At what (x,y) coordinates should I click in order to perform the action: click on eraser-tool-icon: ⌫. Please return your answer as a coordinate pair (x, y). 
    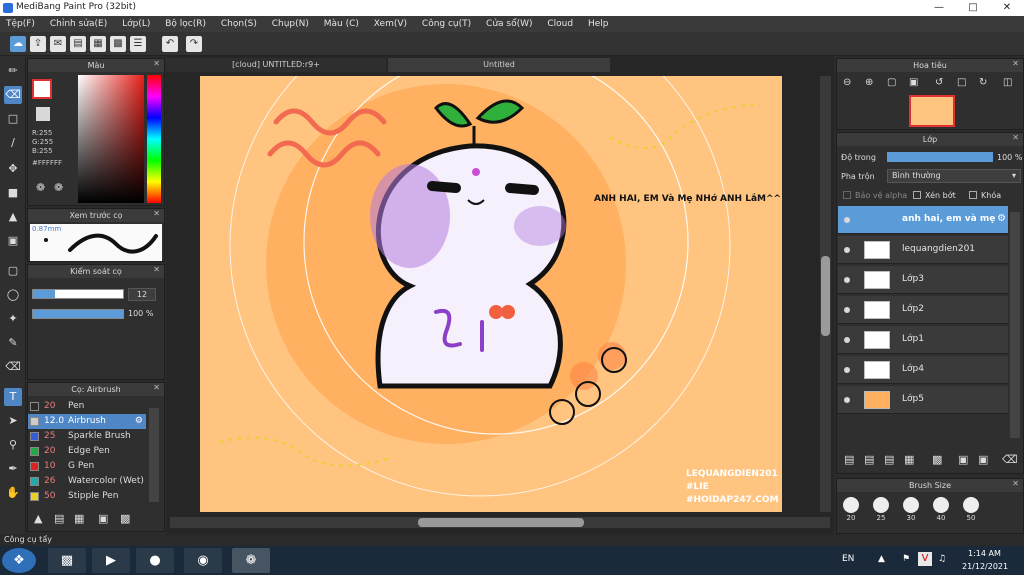
    Looking at the image, I should click on (13, 95).